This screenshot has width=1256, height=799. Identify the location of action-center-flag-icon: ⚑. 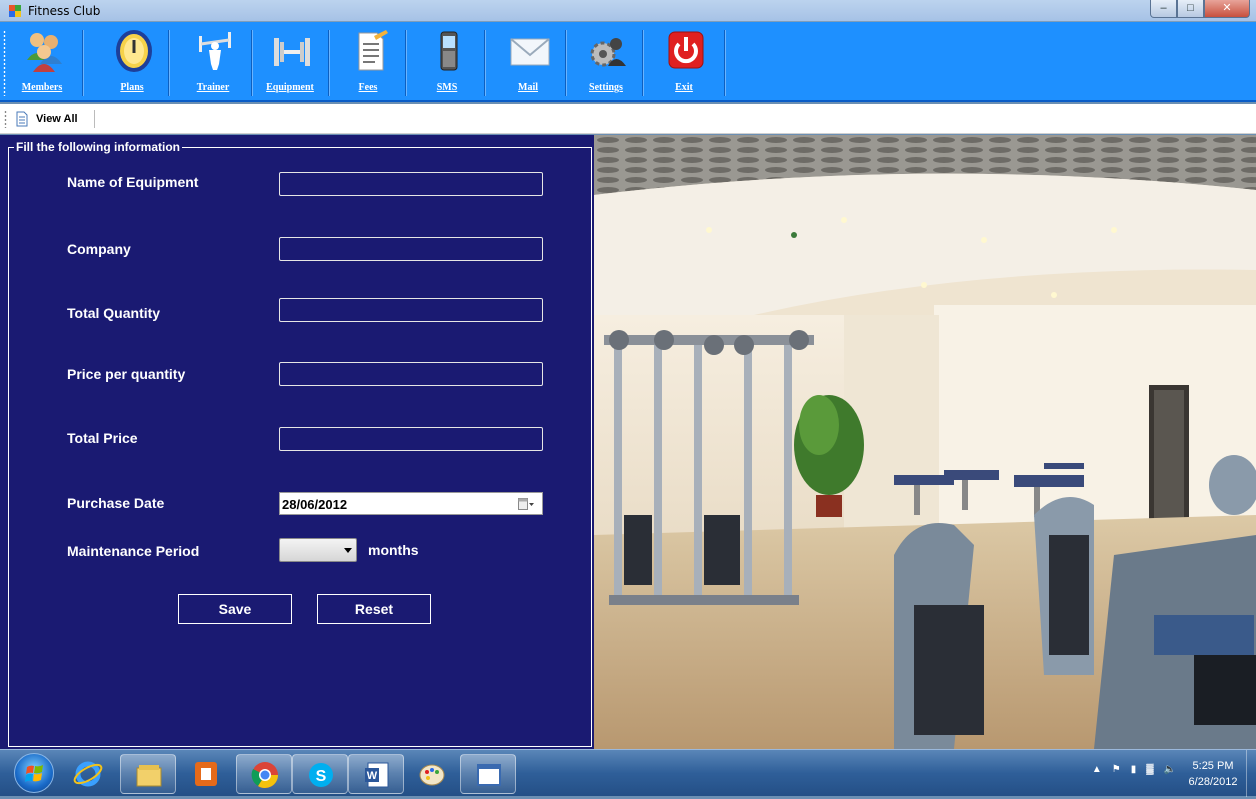
(1116, 769).